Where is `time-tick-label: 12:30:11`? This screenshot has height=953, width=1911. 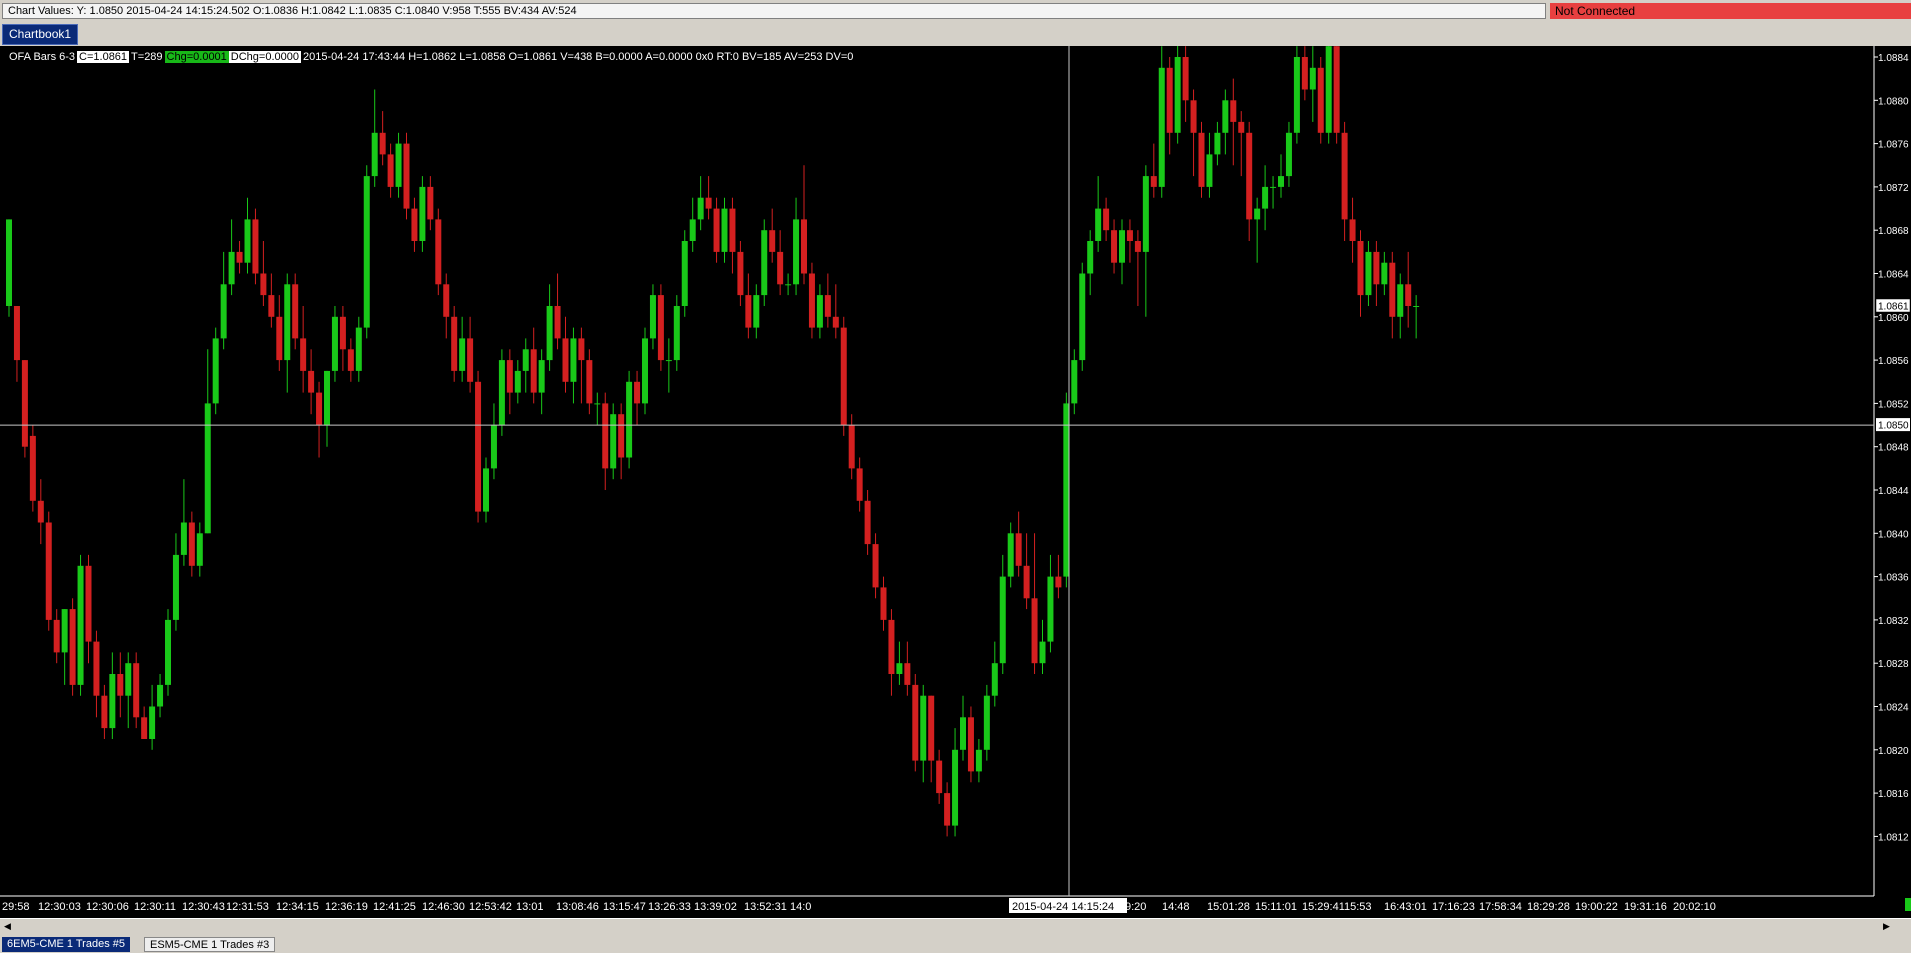
time-tick-label: 12:30:11 is located at coordinates (155, 907).